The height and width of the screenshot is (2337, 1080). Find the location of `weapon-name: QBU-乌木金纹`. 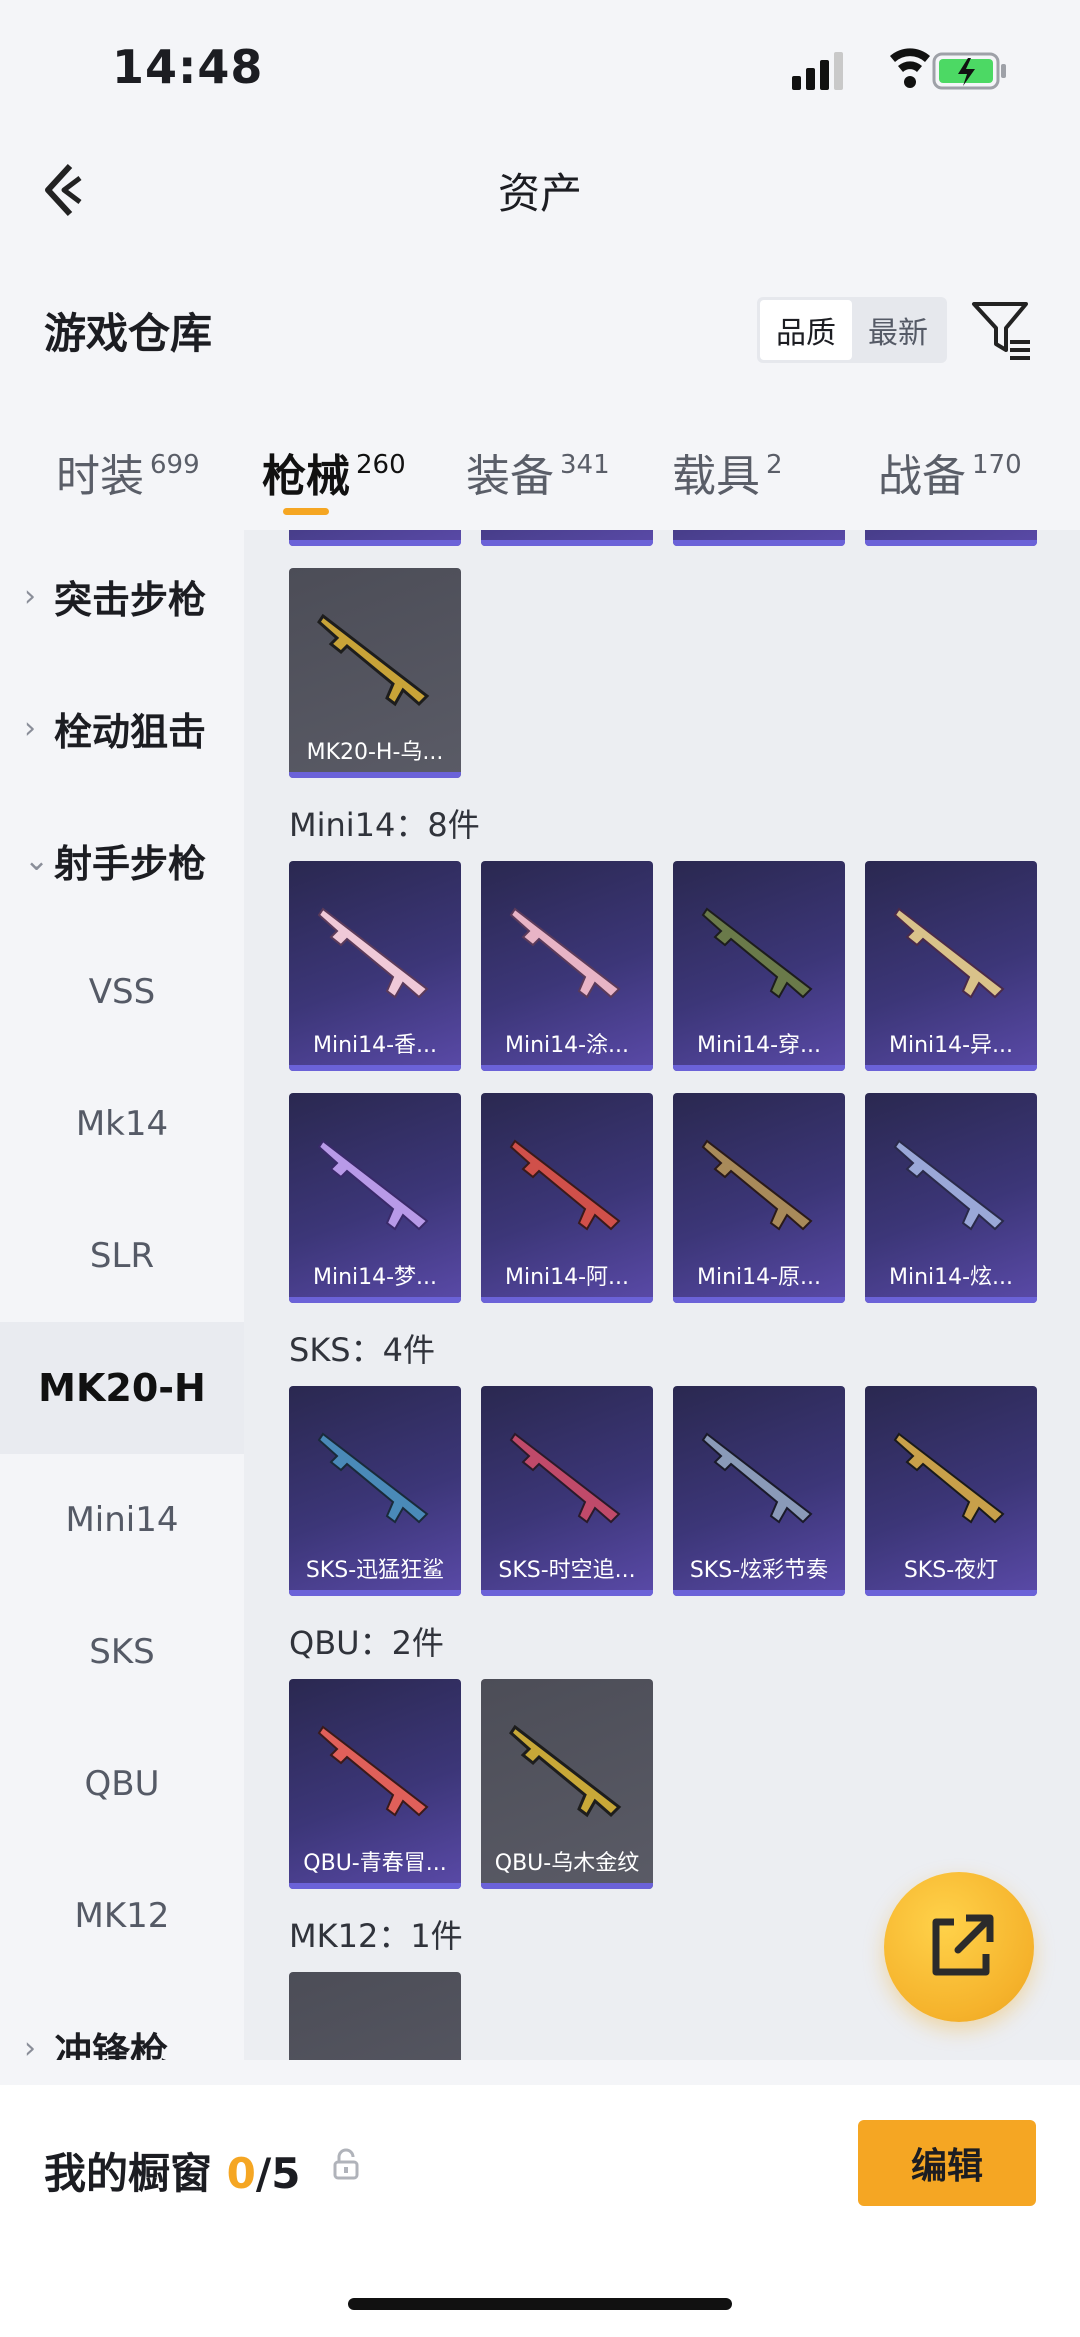

weapon-name: QBU-乌木金纹 is located at coordinates (567, 1863).